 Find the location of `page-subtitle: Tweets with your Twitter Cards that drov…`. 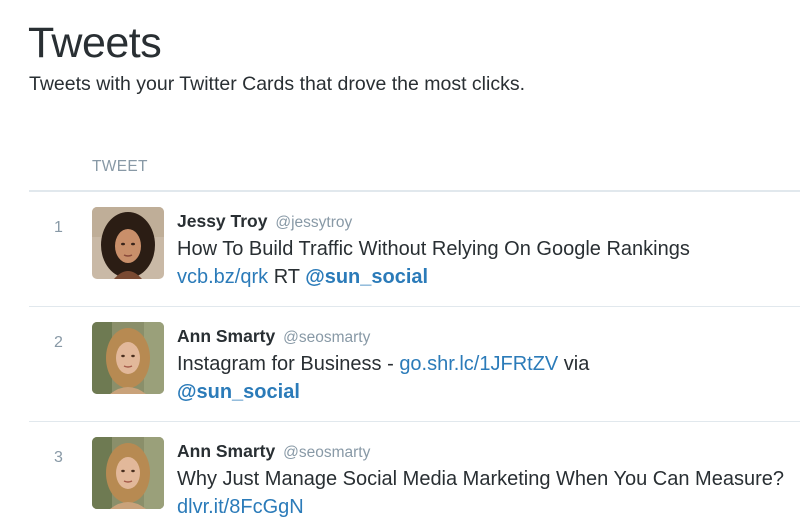

page-subtitle: Tweets with your Twitter Cards that drov… is located at coordinates (277, 84).